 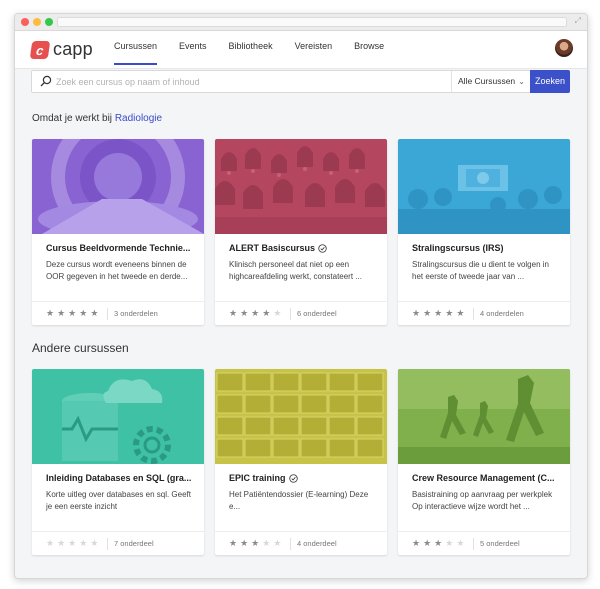 What do you see at coordinates (487, 81) in the screenshot?
I see `course-filter-label: Alle Cursussen` at bounding box center [487, 81].